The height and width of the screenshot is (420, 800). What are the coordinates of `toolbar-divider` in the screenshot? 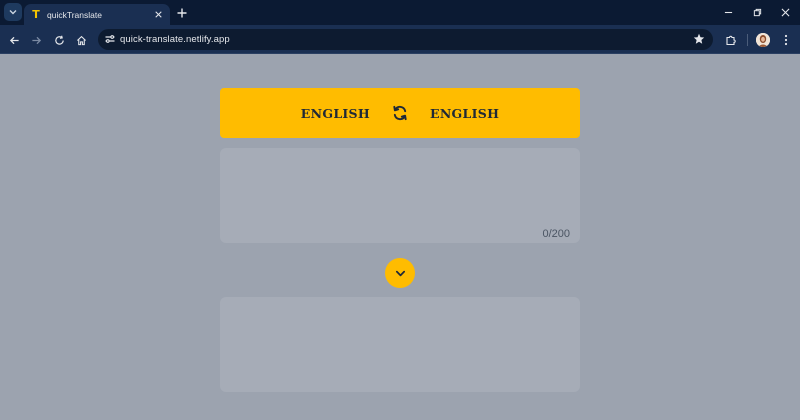 It's located at (747, 40).